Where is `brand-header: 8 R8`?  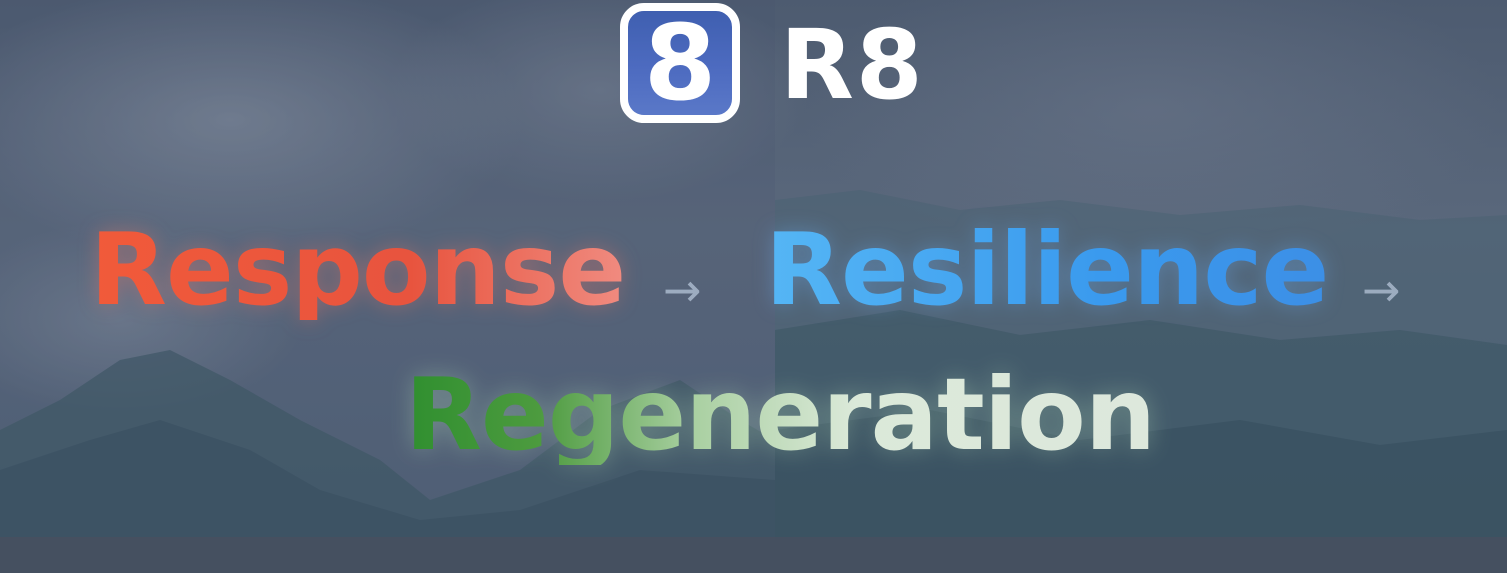
brand-header: 8 R8 is located at coordinates (772, 65).